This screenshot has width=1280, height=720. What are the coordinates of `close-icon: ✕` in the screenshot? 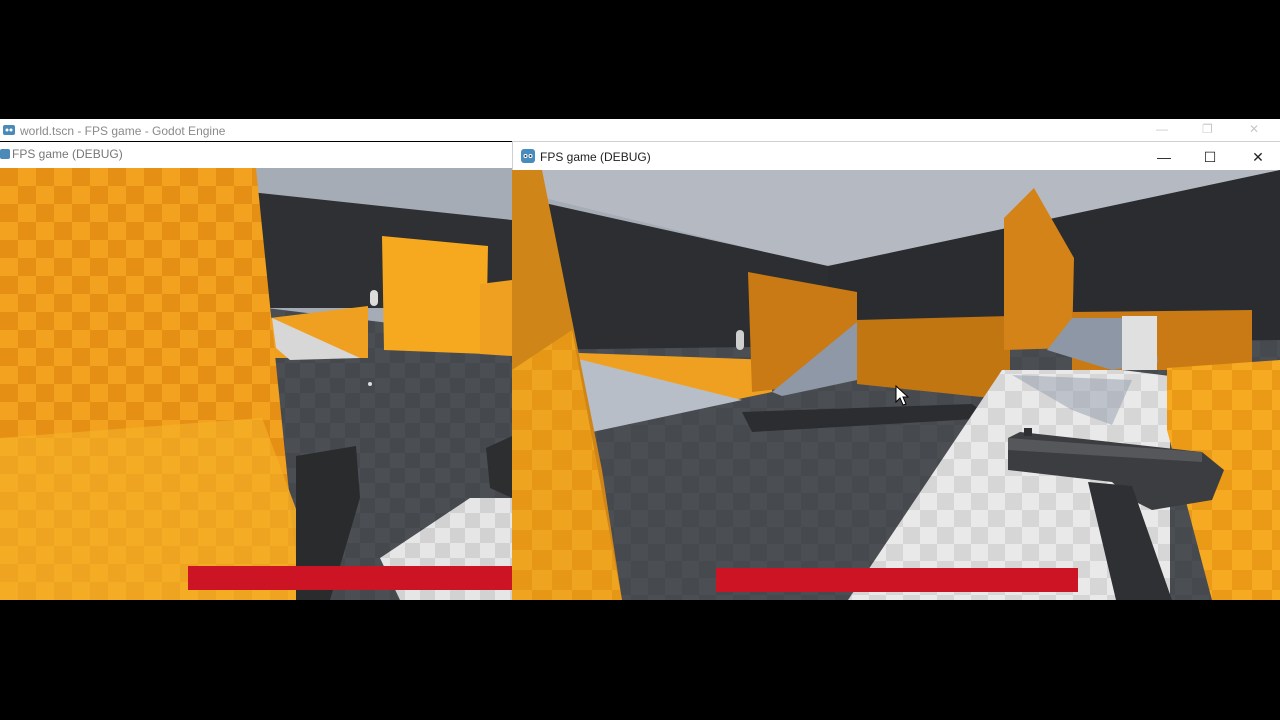 It's located at (1258, 157).